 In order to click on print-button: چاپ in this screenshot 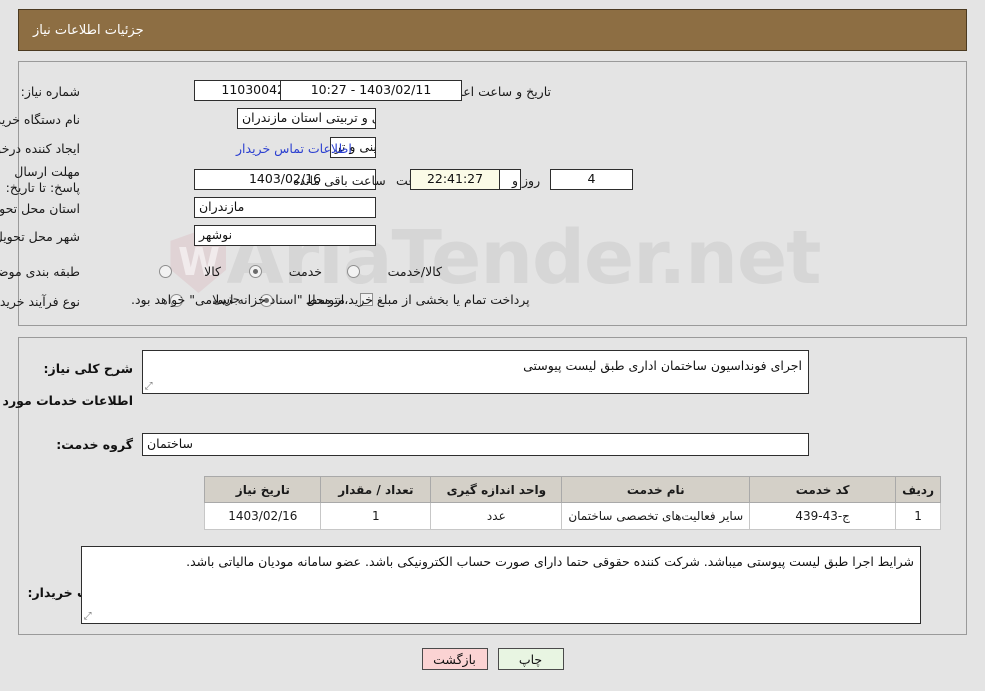, I will do `click(530, 659)`.